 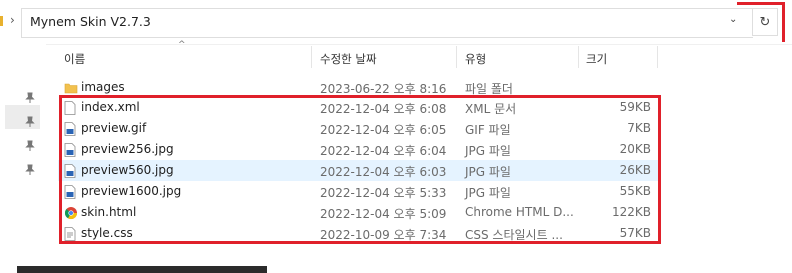 I want to click on file-name: preview.gif, so click(x=114, y=128).